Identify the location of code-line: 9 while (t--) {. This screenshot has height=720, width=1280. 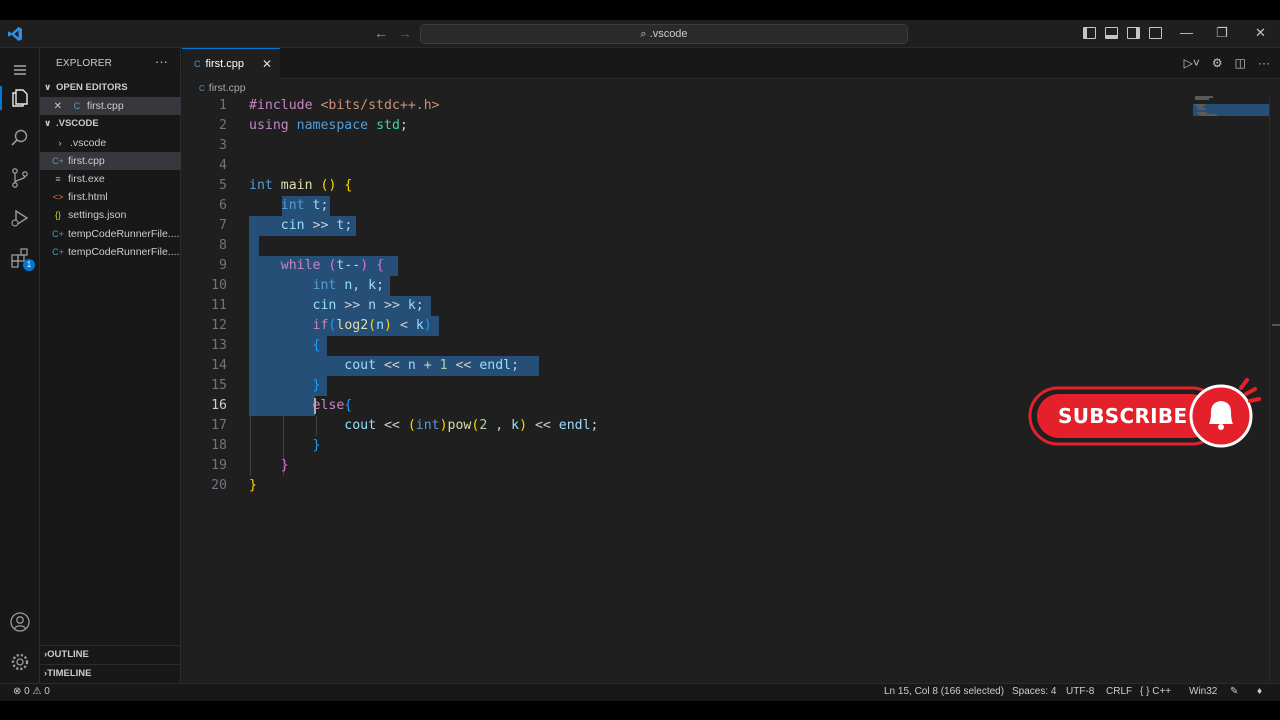
(681, 266).